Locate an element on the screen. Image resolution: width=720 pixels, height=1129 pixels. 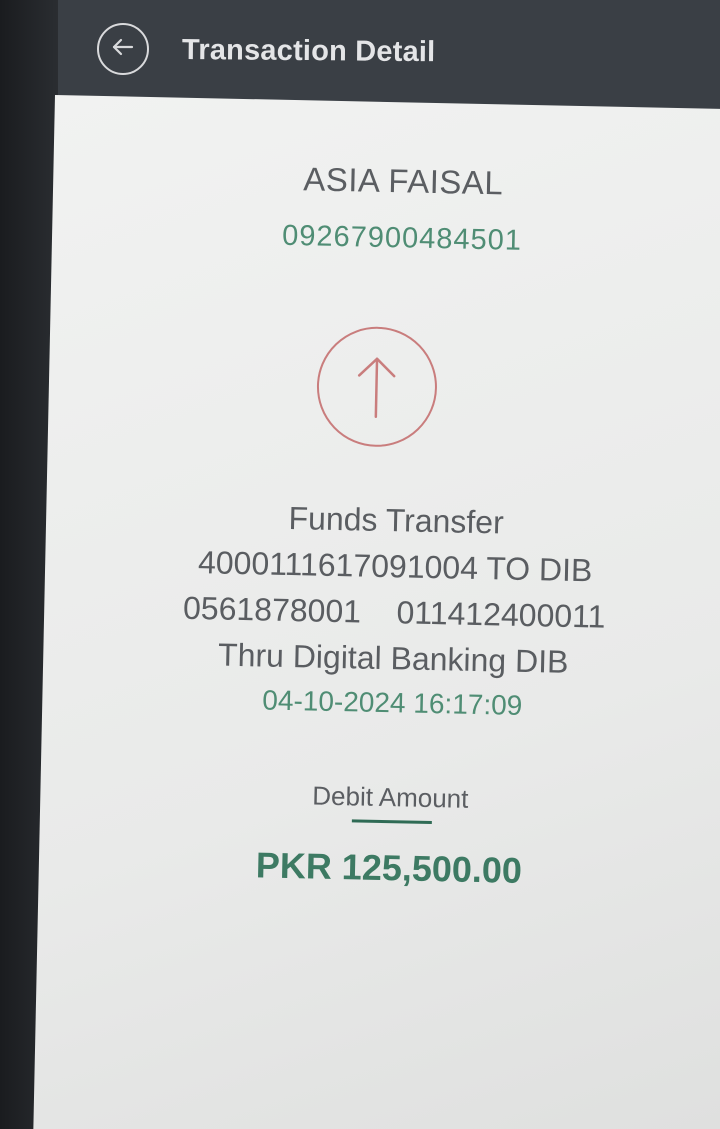
back-button is located at coordinates (123, 49).